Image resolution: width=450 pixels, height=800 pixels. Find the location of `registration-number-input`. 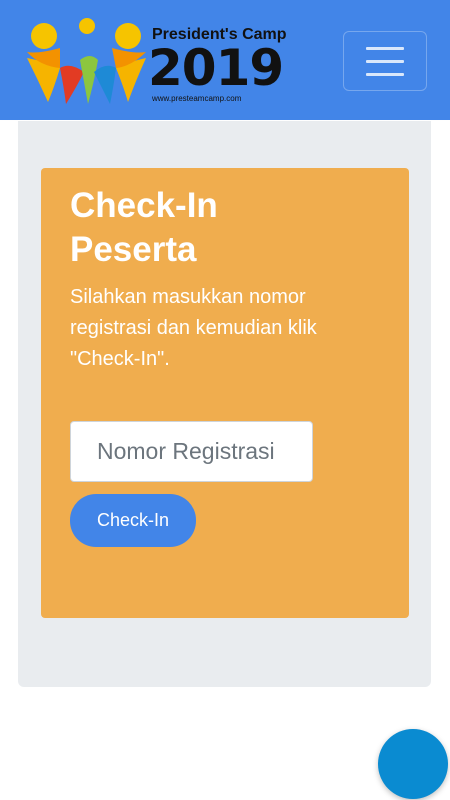

registration-number-input is located at coordinates (191, 451).